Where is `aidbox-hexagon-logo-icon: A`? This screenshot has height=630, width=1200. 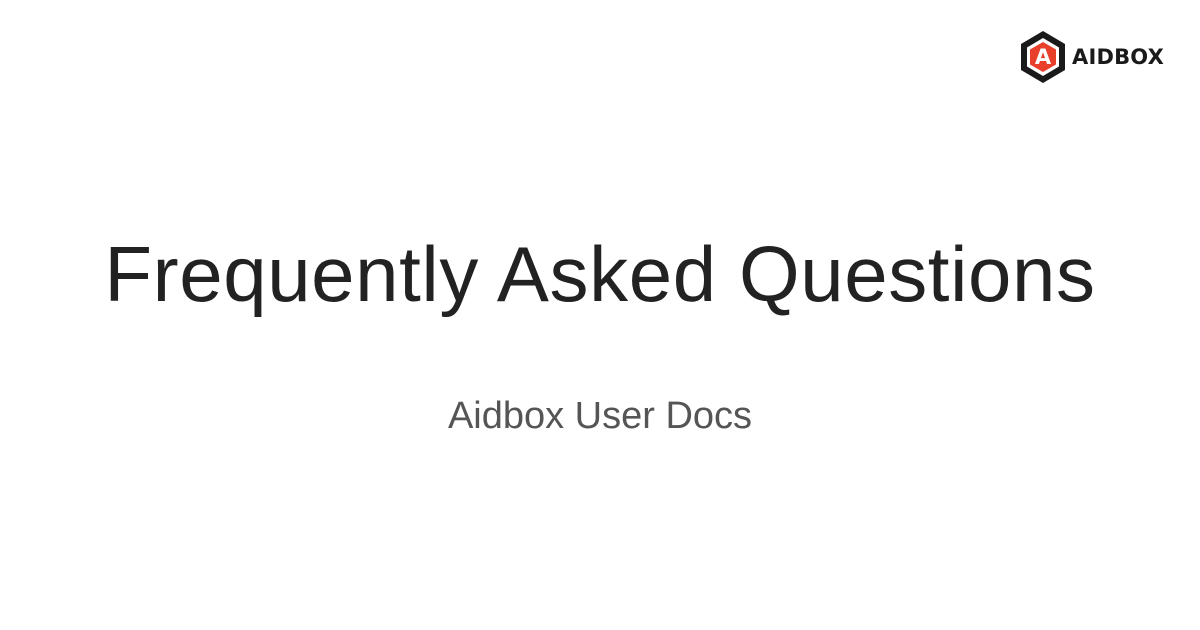
aidbox-hexagon-logo-icon: A is located at coordinates (1043, 57).